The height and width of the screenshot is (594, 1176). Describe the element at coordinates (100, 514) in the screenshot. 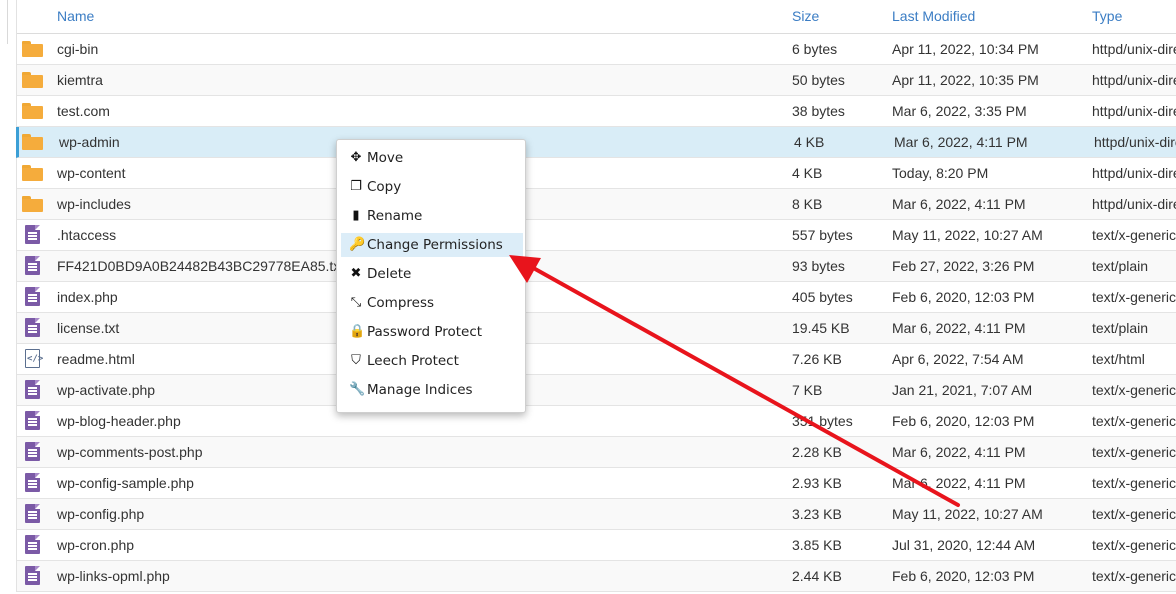

I see `file-name: wp-config.php` at that location.